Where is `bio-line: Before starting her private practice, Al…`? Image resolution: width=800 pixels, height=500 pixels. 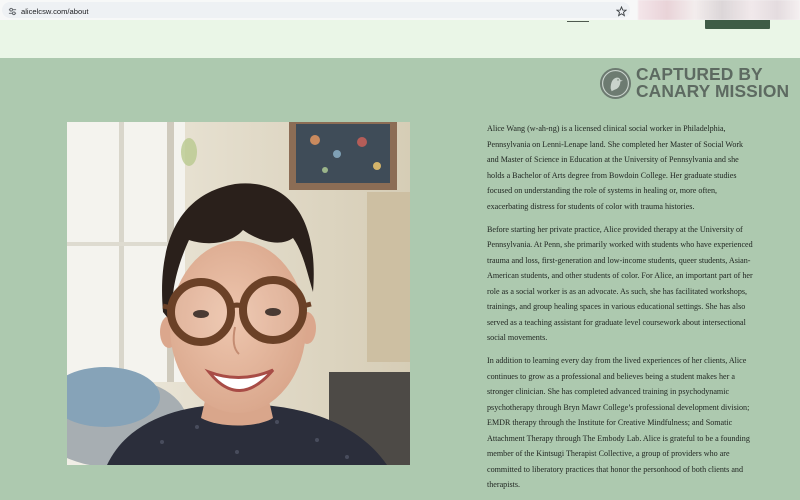 bio-line: Before starting her private practice, Al… is located at coordinates (615, 229).